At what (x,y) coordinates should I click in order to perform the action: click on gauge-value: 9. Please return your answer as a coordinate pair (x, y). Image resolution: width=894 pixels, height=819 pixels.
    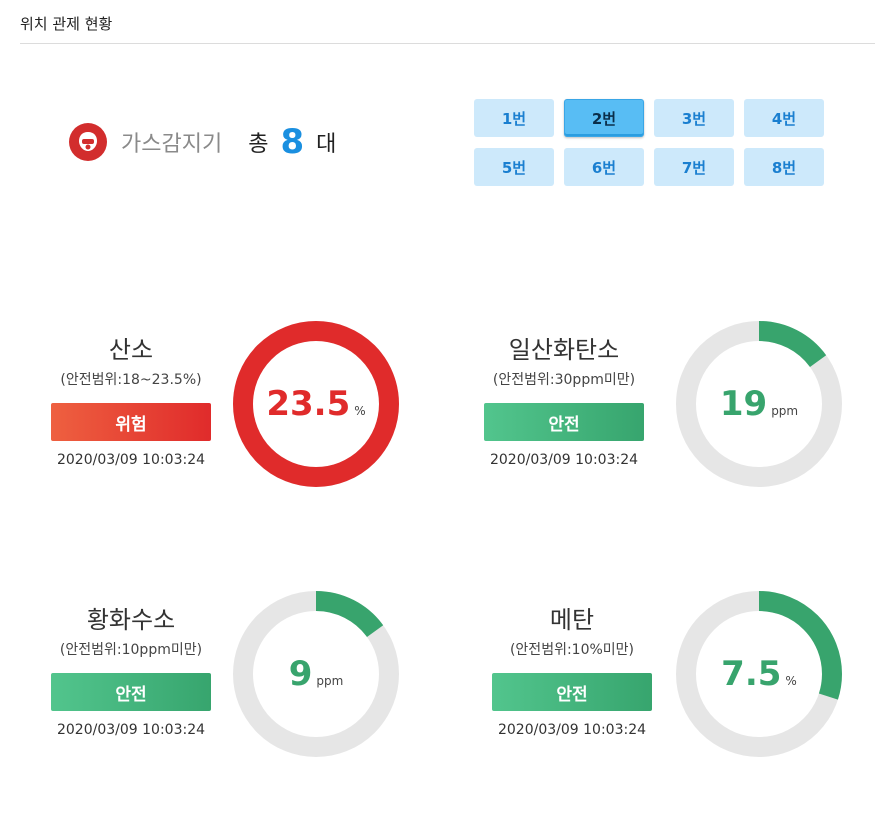
    Looking at the image, I should click on (300, 674).